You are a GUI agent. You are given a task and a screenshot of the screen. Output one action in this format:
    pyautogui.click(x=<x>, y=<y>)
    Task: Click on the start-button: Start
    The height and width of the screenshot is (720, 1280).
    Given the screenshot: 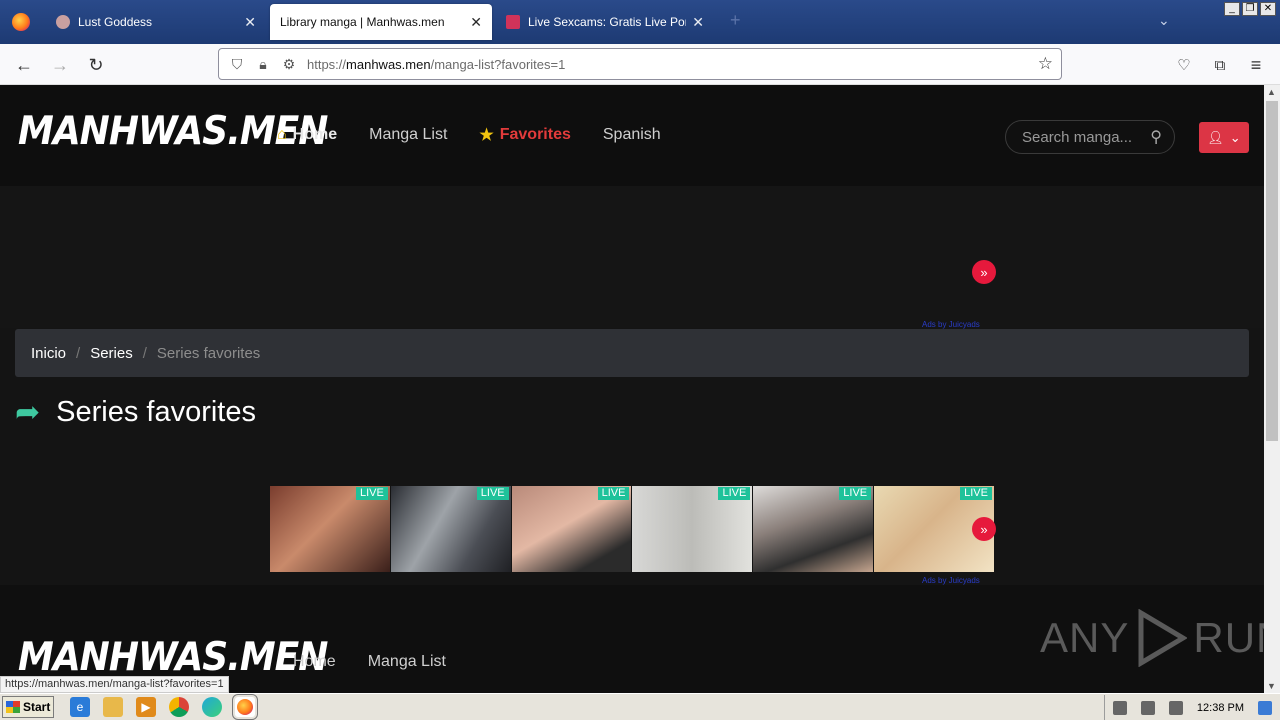 What is the action you would take?
    pyautogui.click(x=28, y=707)
    